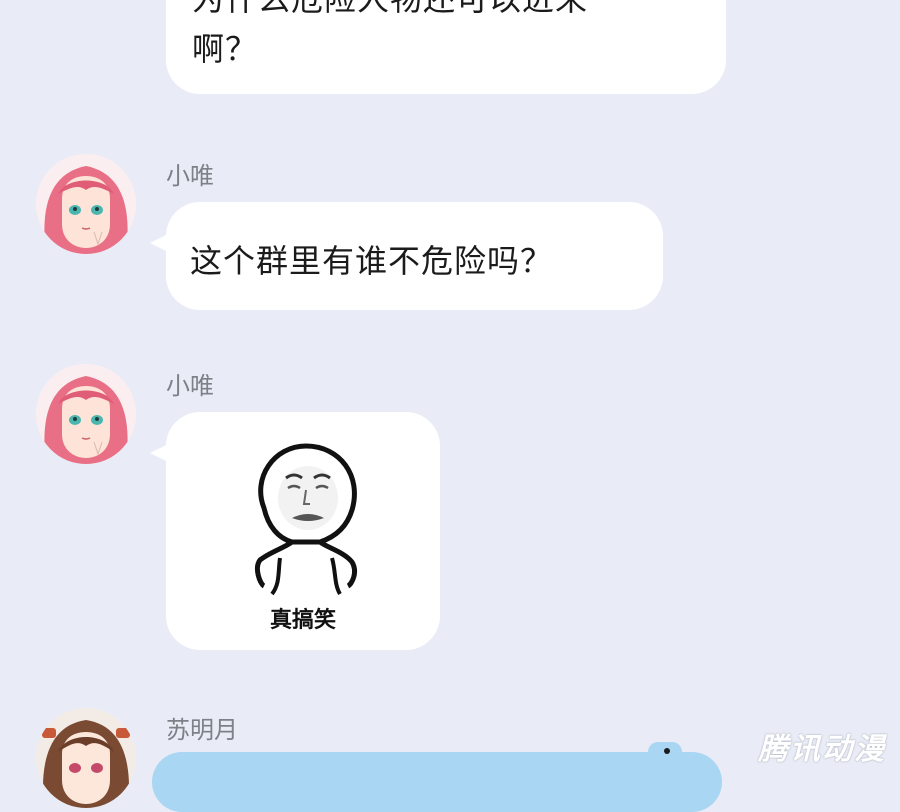  I want to click on message-text: 这个群里有谁不危险吗？, so click(372, 261).